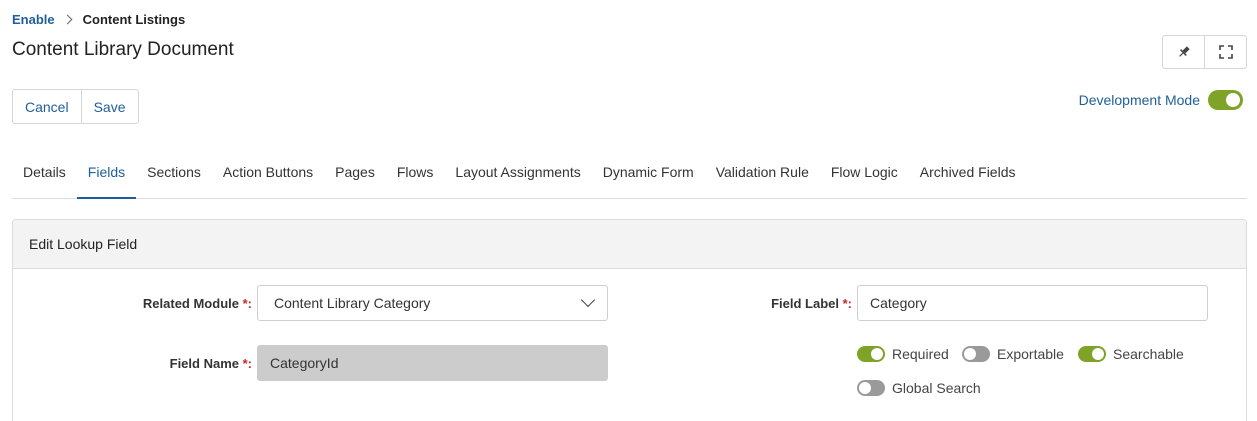  What do you see at coordinates (204, 363) in the screenshot?
I see `field-name-label-text: Field Name` at bounding box center [204, 363].